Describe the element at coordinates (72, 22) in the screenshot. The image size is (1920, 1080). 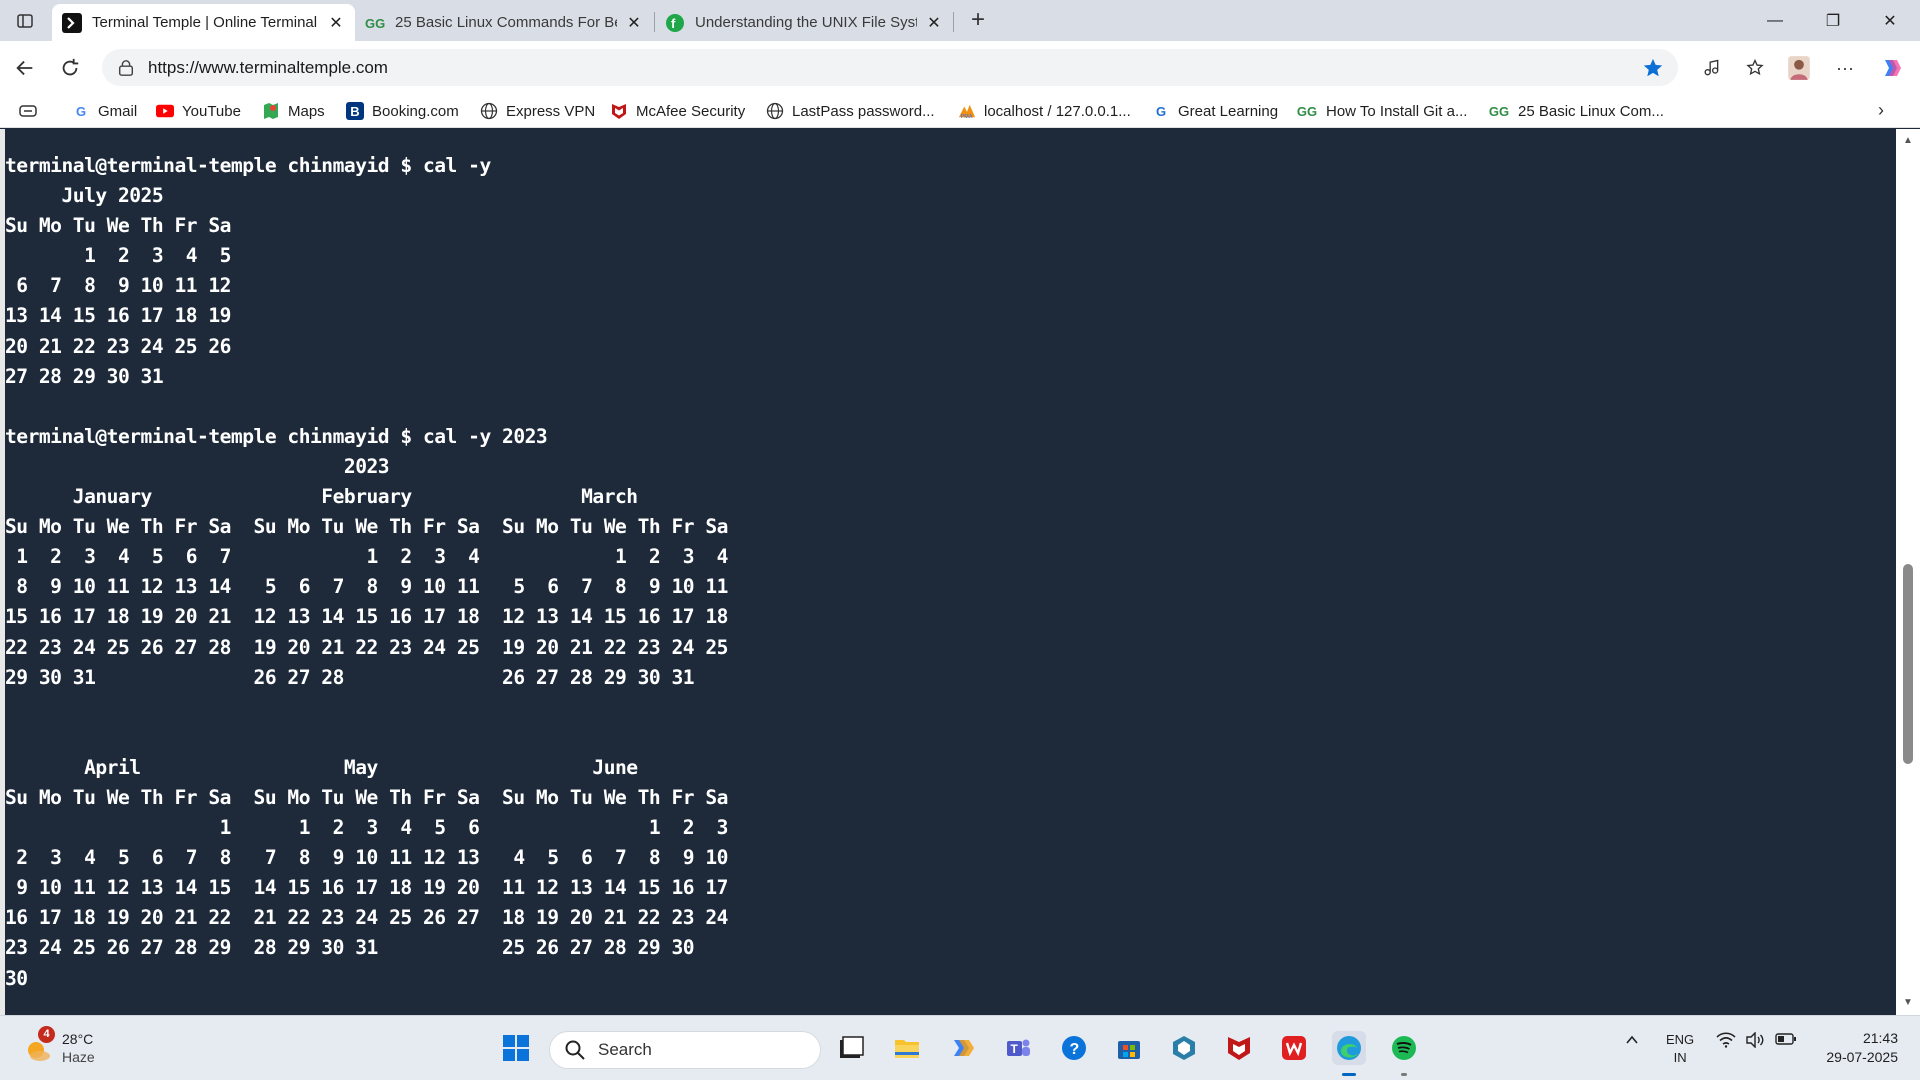
I see `terminal-favicon-icon` at that location.